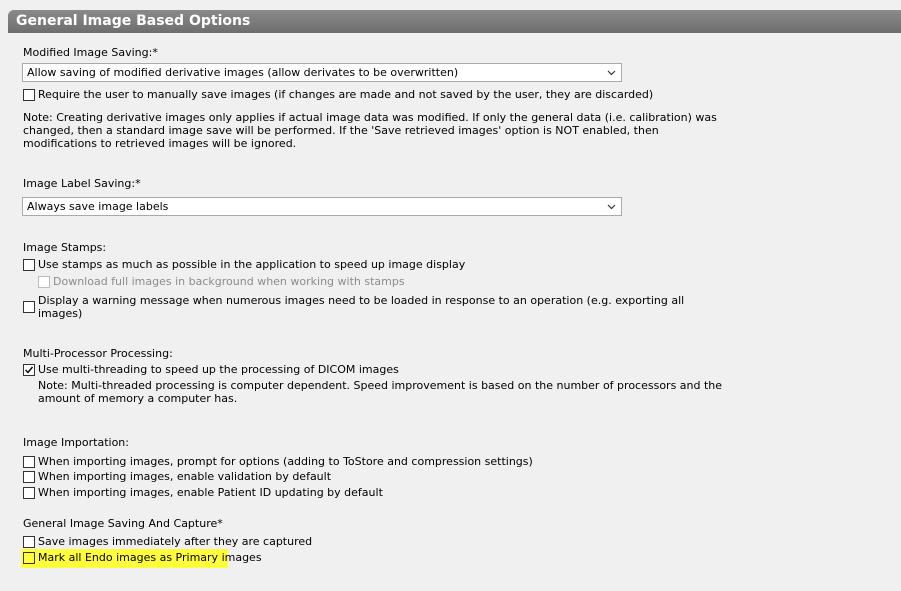  What do you see at coordinates (454, 21) in the screenshot?
I see `section-header: General Image Based Options` at bounding box center [454, 21].